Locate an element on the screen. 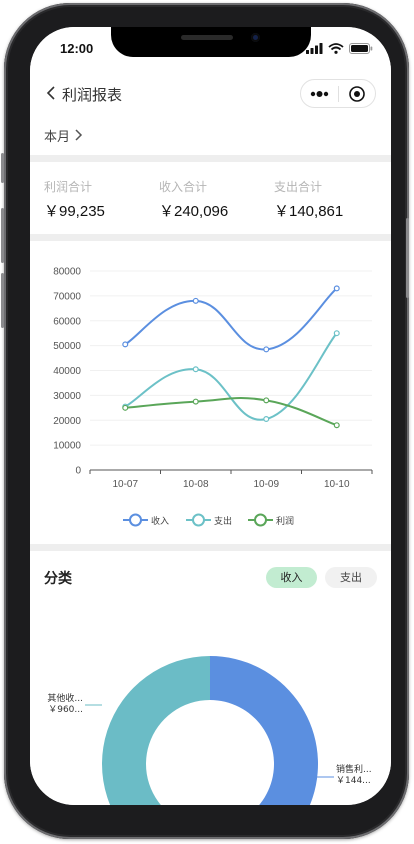 The height and width of the screenshot is (844, 414). y-tick-label: 50000 is located at coordinates (67, 346).